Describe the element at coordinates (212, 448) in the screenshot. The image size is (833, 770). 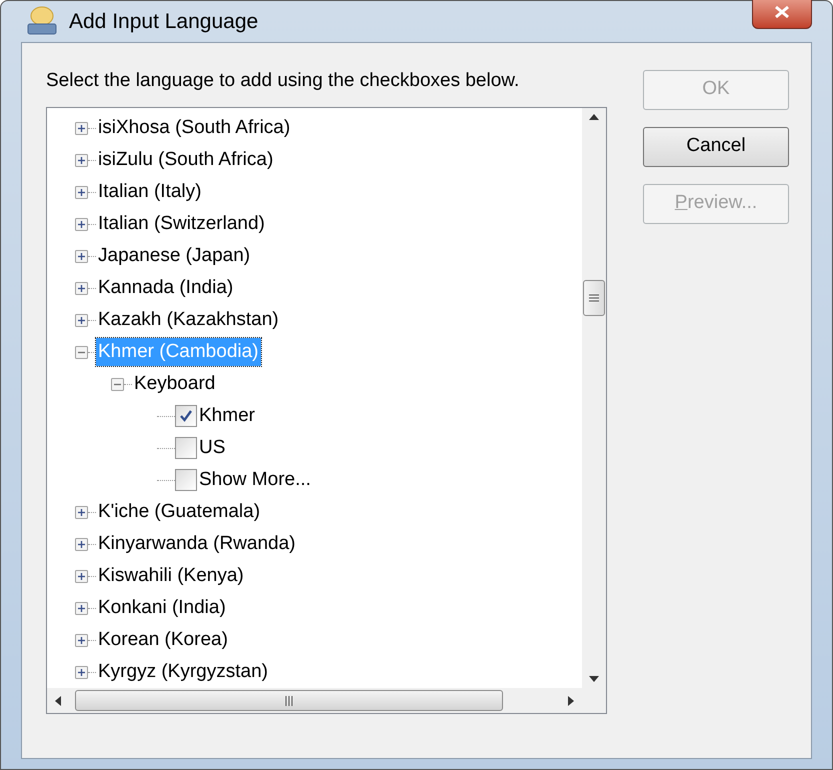
I see `tree-item: US` at that location.